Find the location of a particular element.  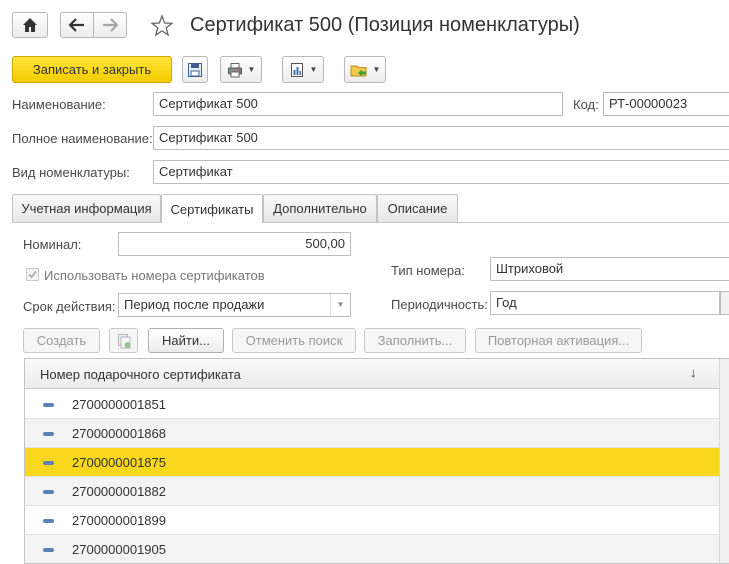

tab-additional: Дополнительно is located at coordinates (320, 208).